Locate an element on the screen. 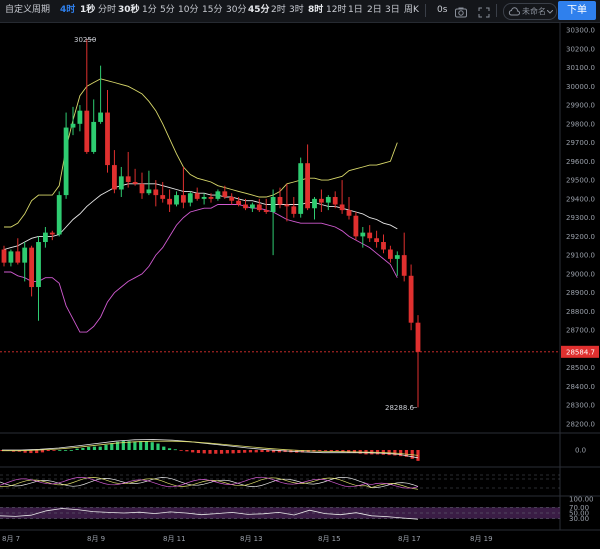 The height and width of the screenshot is (549, 600). interval-option: 4时 is located at coordinates (67, 10).